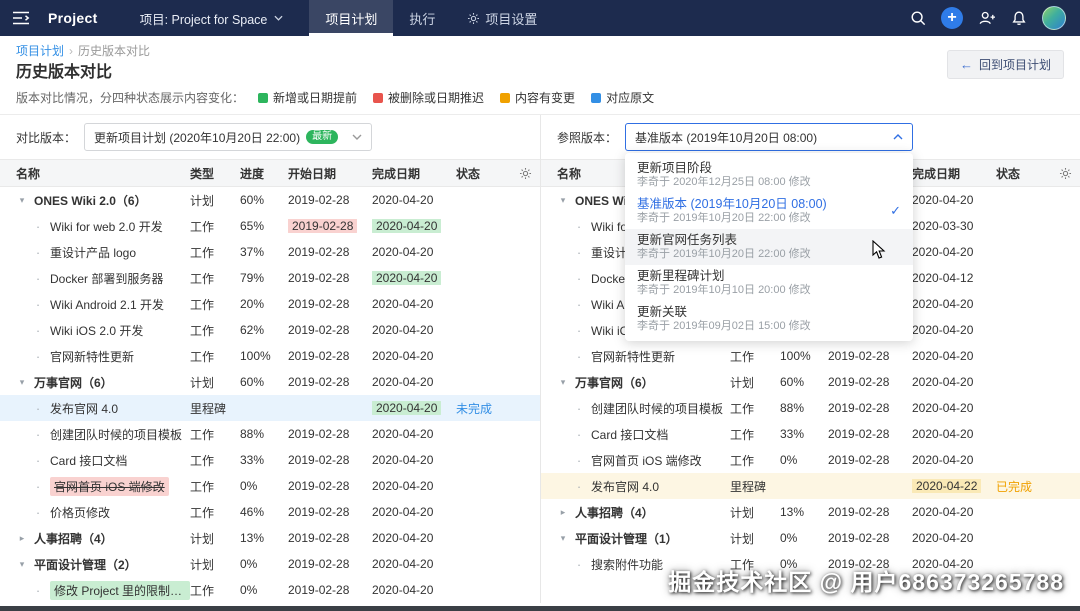 The width and height of the screenshot is (1080, 611). Describe the element at coordinates (270, 564) in the screenshot. I see `table-row: ▾ 平面设计管理（2） 计划 0% 2019-02-28 2020-04-20` at that location.